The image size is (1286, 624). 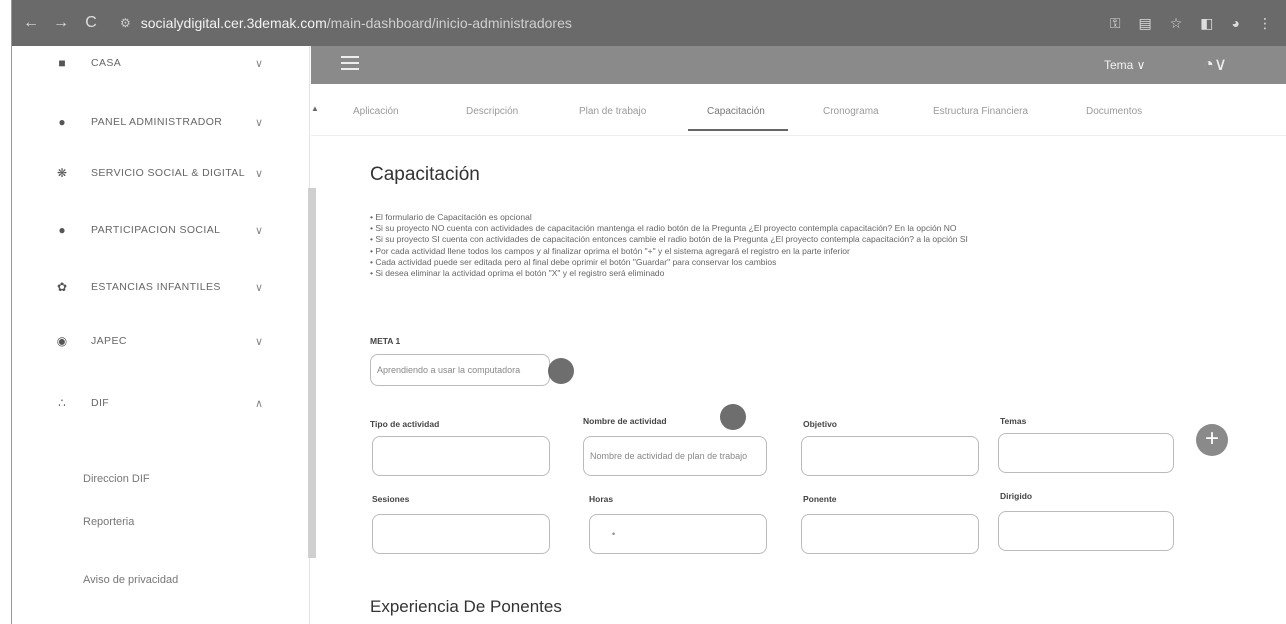 What do you see at coordinates (678, 534) in the screenshot?
I see `horas-input: •` at bounding box center [678, 534].